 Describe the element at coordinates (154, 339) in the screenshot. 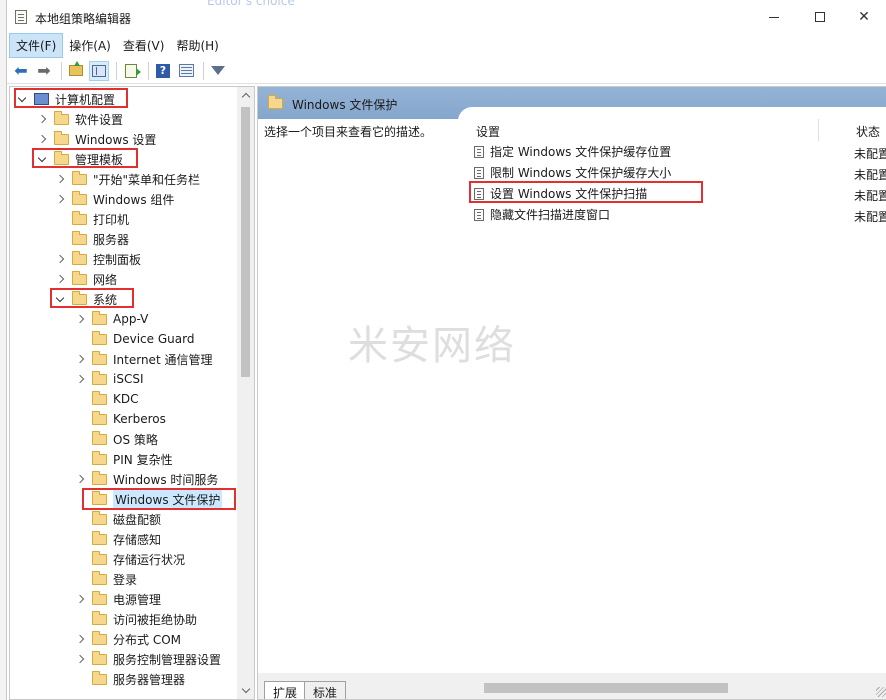

I see `tree-item-label: Device Guard` at that location.